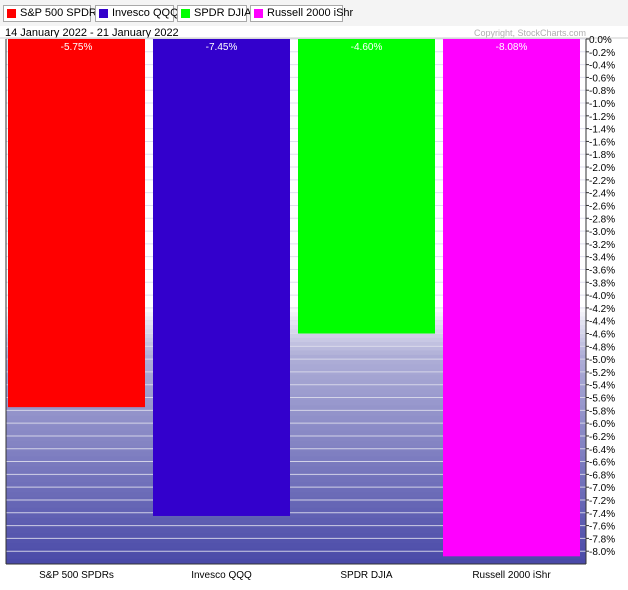 The width and height of the screenshot is (628, 590). What do you see at coordinates (602, 322) in the screenshot?
I see `y-tick-label: -4.4%` at bounding box center [602, 322].